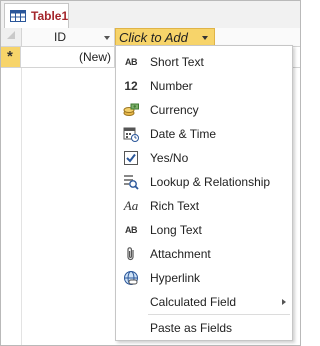 The width and height of the screenshot is (320, 346). Describe the element at coordinates (204, 86) in the screenshot. I see `menu-item-number: 12 Number` at that location.